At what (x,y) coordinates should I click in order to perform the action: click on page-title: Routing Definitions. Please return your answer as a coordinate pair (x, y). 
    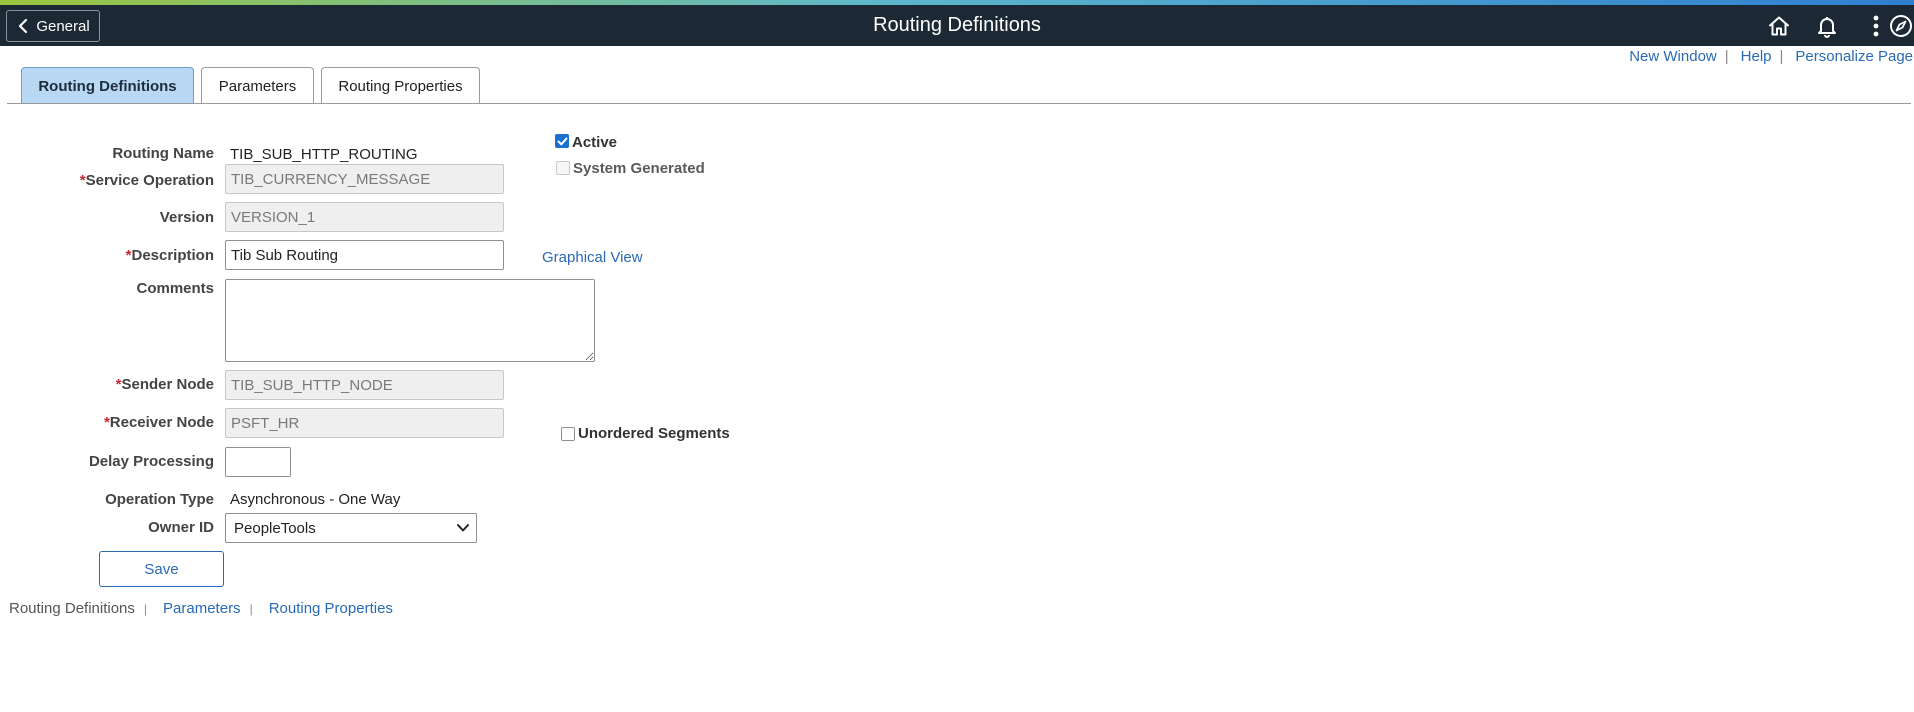
    Looking at the image, I should click on (957, 25).